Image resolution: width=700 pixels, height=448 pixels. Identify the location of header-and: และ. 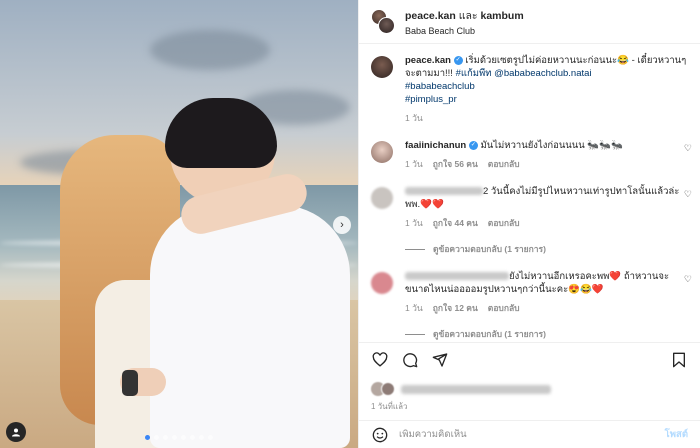
(468, 16).